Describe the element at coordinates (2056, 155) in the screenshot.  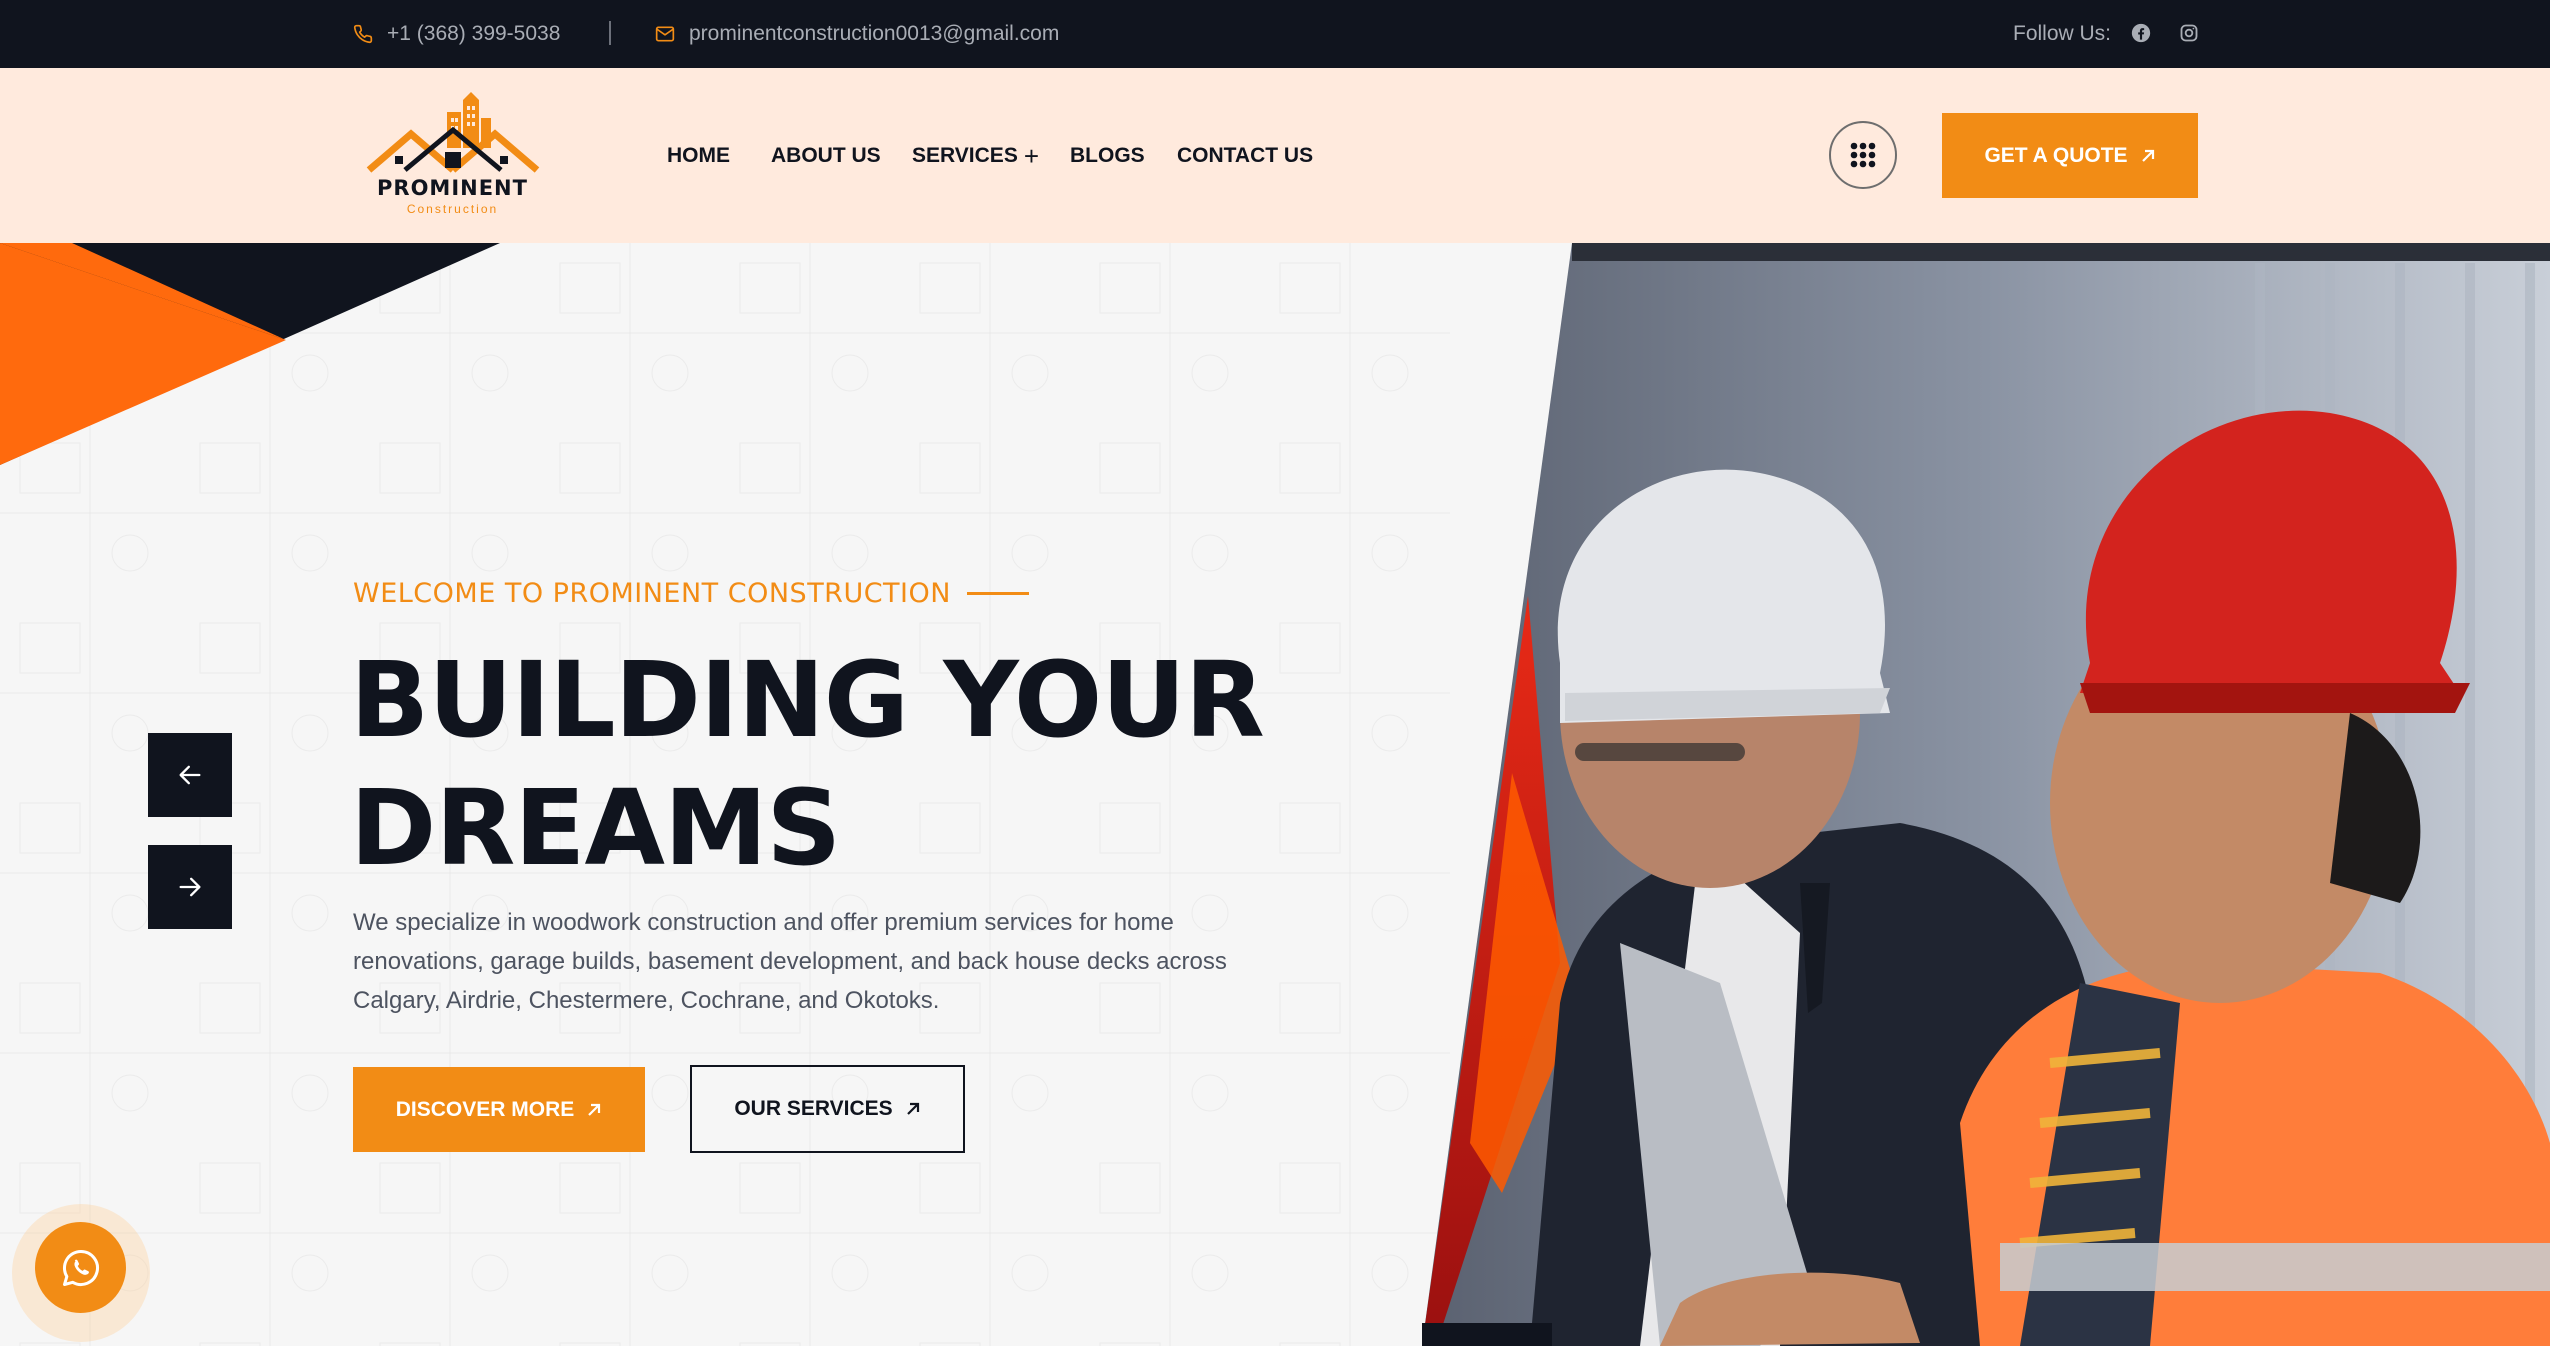
I see `get-a-quote-label: GET A QUOTE` at that location.